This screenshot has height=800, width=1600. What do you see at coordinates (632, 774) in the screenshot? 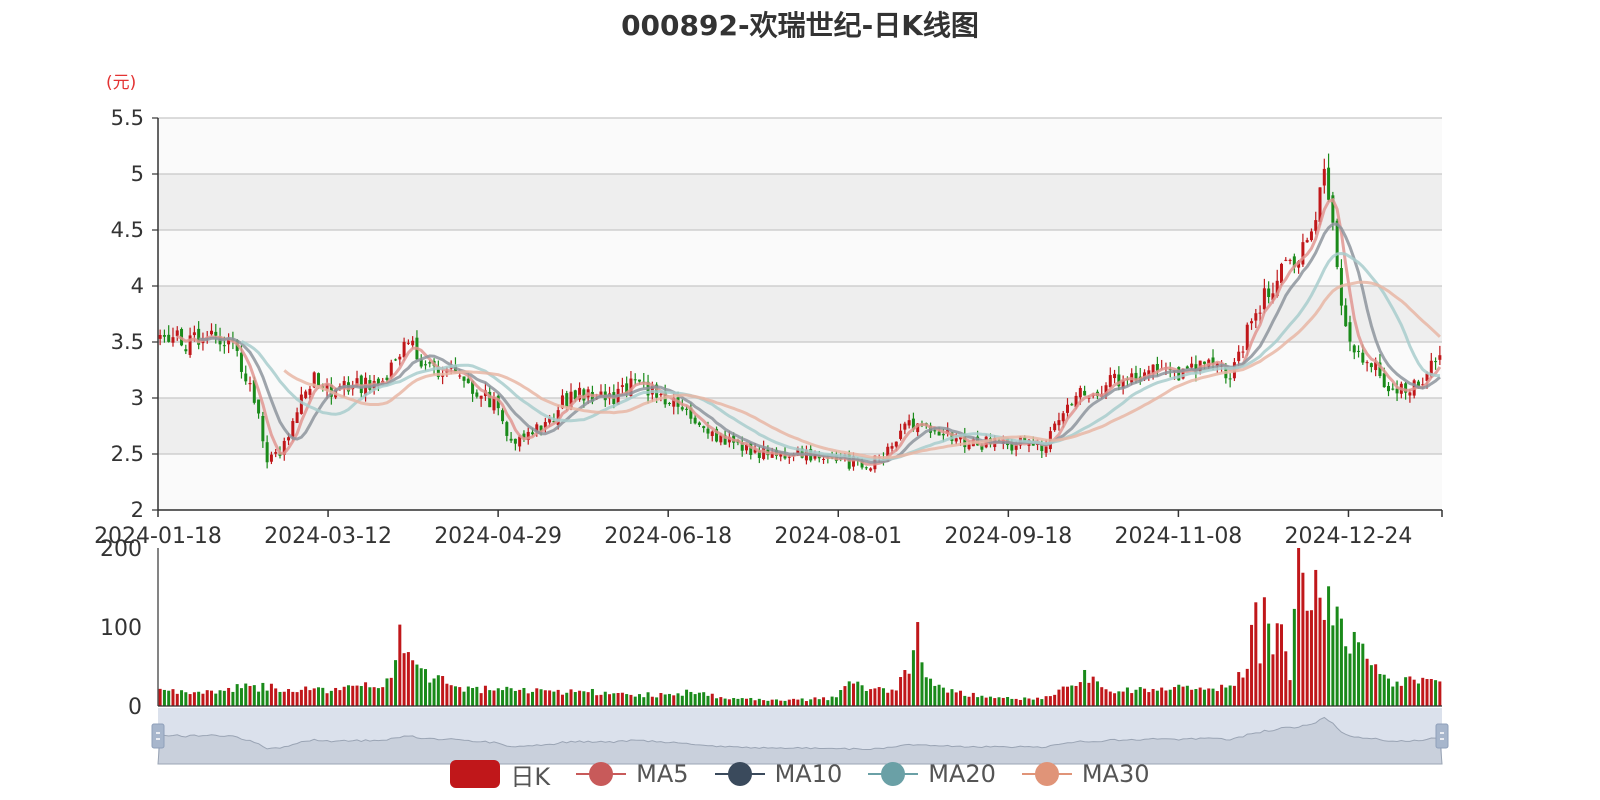
I see `legend-item-ma5: MA5` at bounding box center [632, 774].